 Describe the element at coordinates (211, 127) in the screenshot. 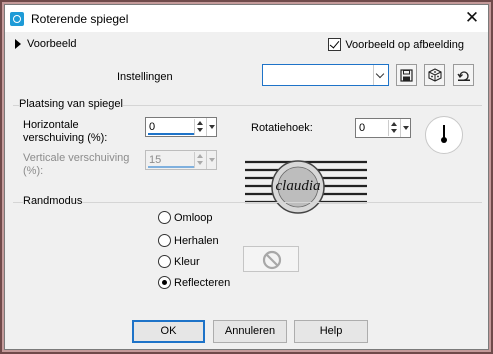

I see `horizontal-offset-dropdown` at that location.